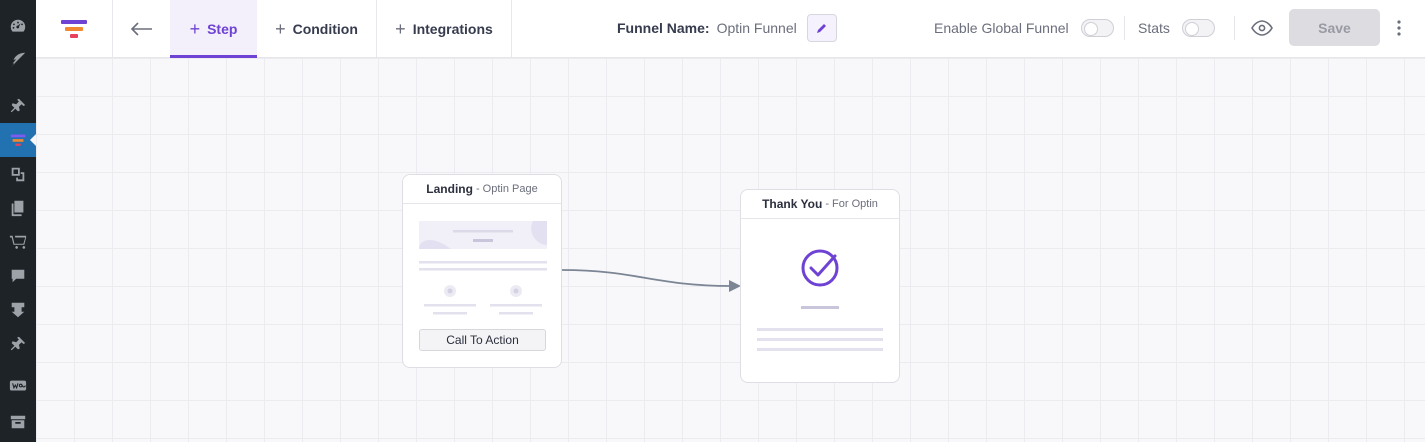  What do you see at coordinates (792, 204) in the screenshot?
I see `node-title: Thank You` at bounding box center [792, 204].